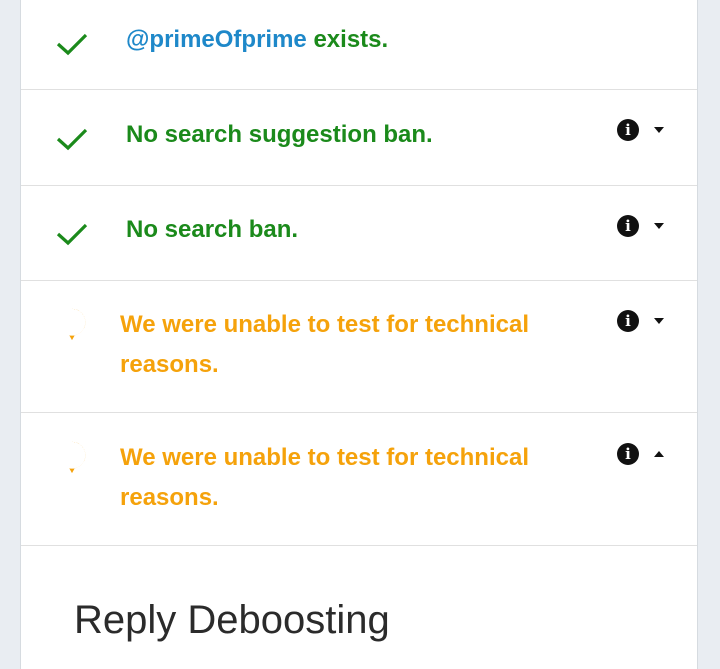 The image size is (720, 669). Describe the element at coordinates (279, 134) in the screenshot. I see `result-text: No search suggestion ban.` at that location.